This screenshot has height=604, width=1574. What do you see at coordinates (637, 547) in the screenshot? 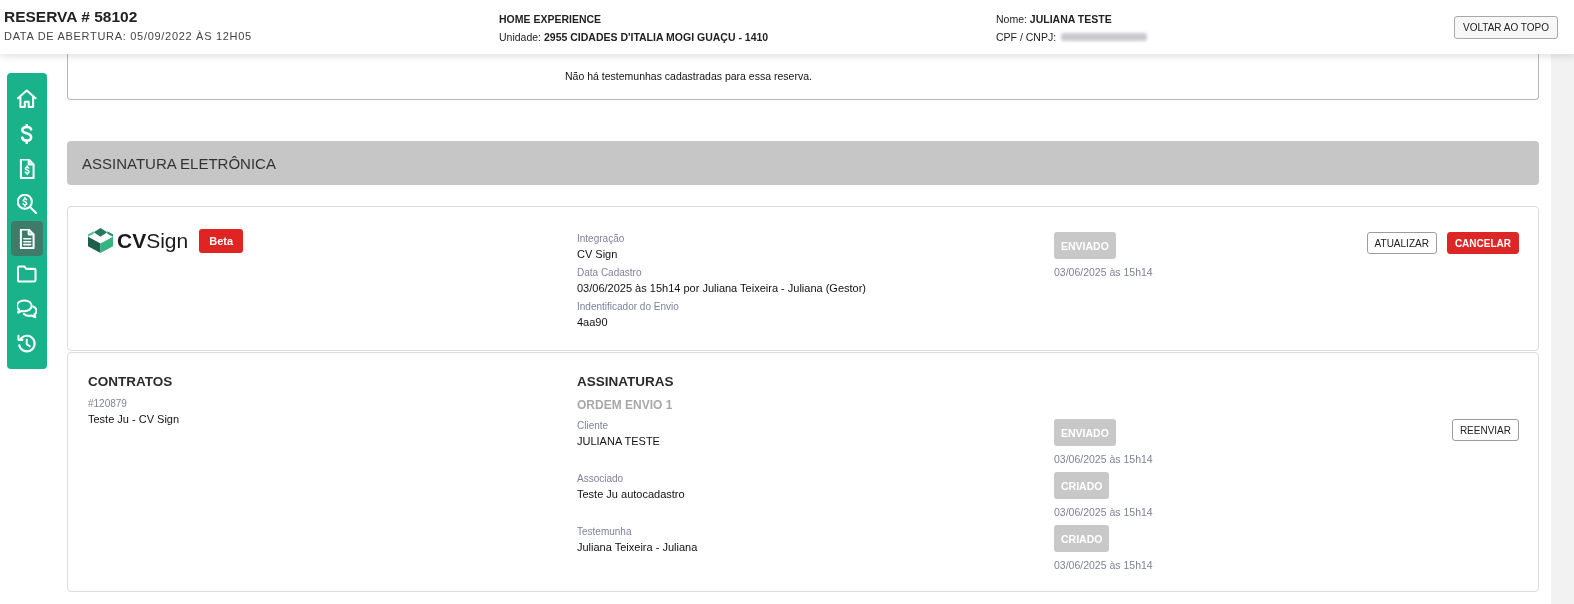
I see `signer-name: Juliana Teixeira - Juliana` at bounding box center [637, 547].